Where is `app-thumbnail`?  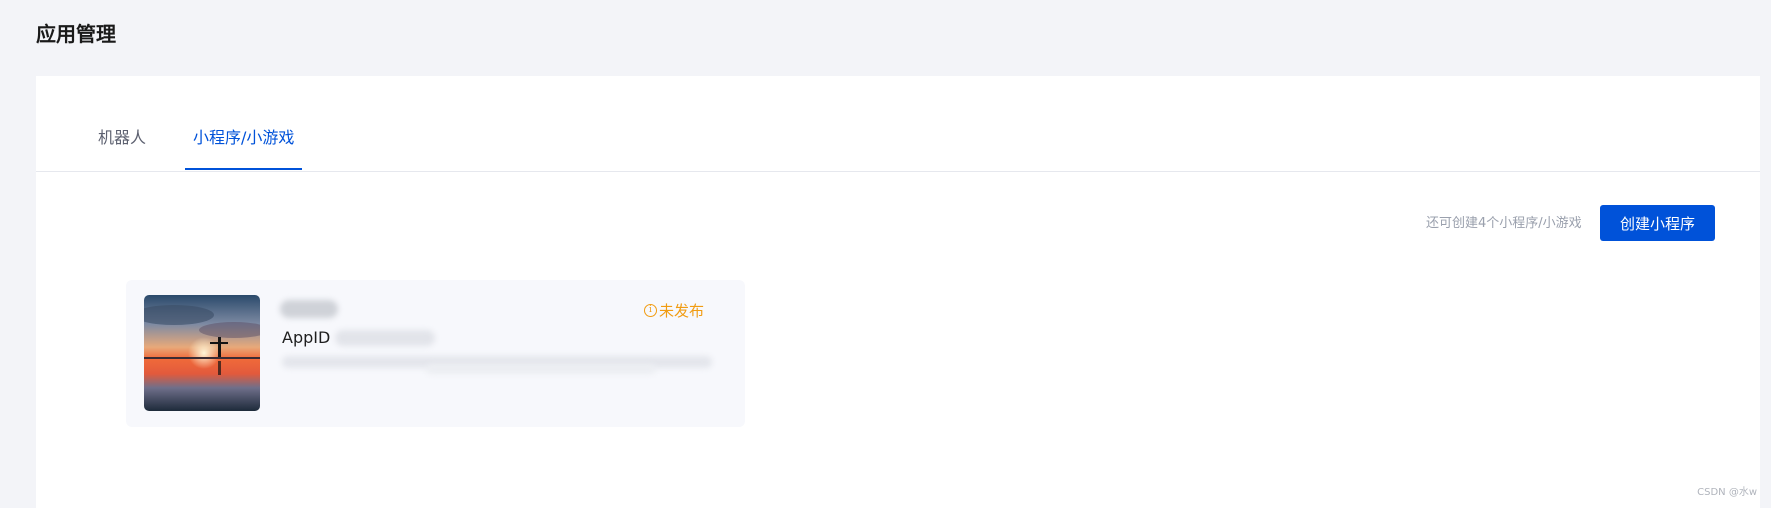
app-thumbnail is located at coordinates (202, 353).